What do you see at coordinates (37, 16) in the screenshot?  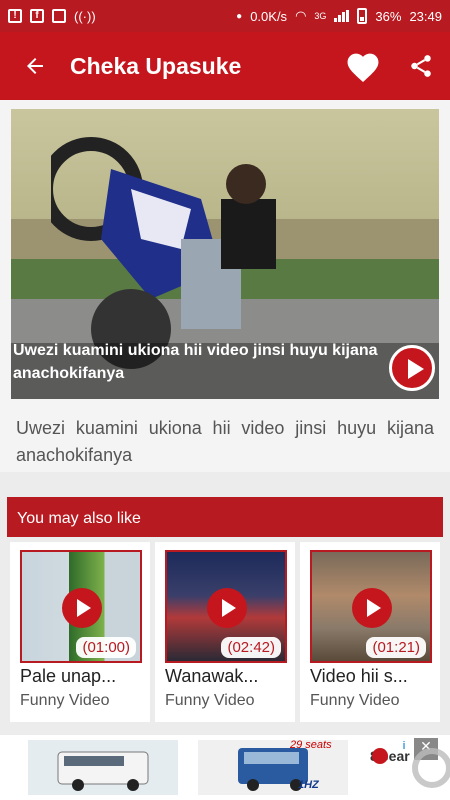 I see `facebook-icon: f` at bounding box center [37, 16].